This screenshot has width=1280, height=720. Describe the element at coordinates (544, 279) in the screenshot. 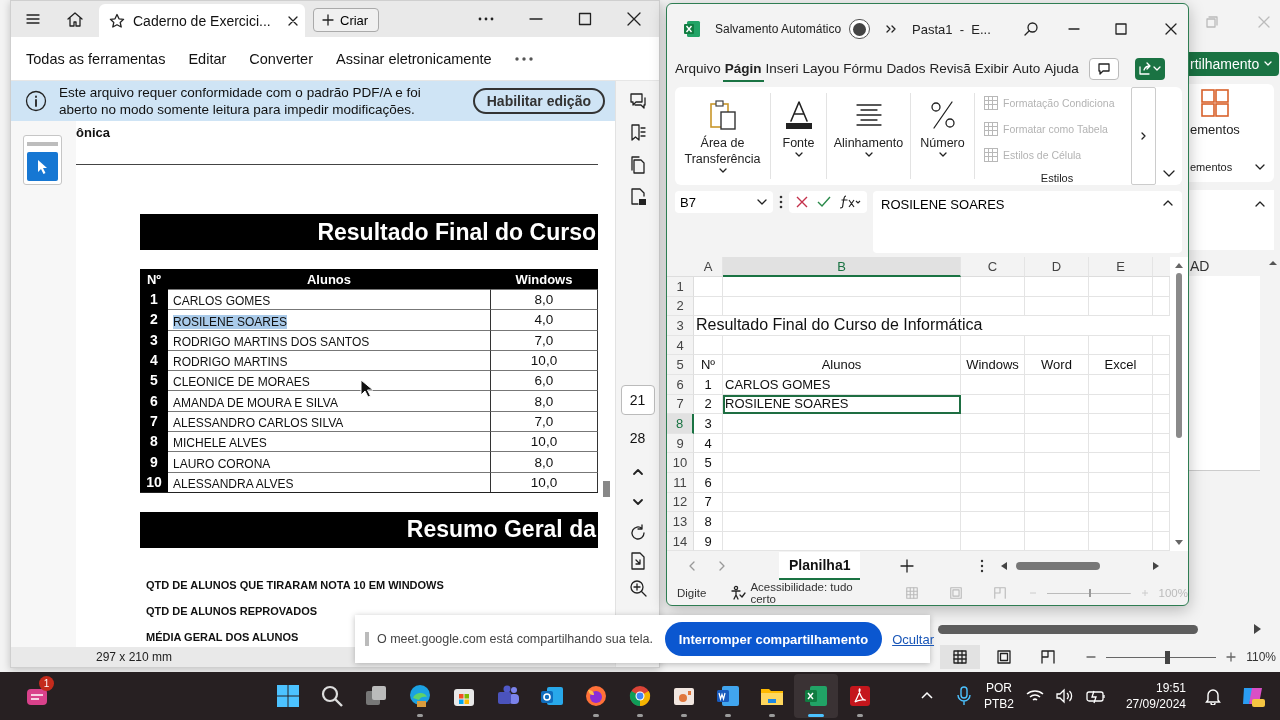

I see `column-header: Windows` at that location.